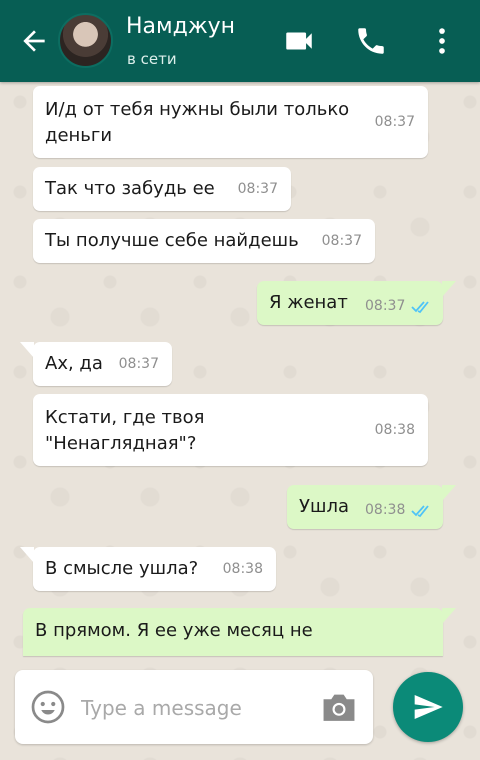 The height and width of the screenshot is (760, 480). I want to click on contact-status: в сети, so click(152, 59).